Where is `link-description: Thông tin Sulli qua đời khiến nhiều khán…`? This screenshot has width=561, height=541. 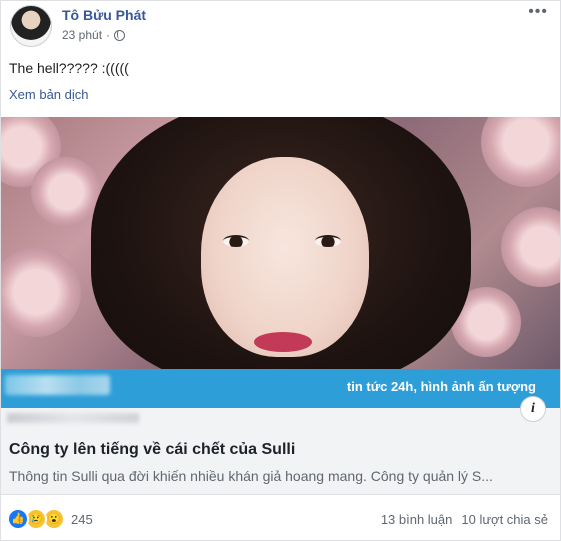 link-description: Thông tin Sulli qua đời khiến nhiều khán… is located at coordinates (251, 476).